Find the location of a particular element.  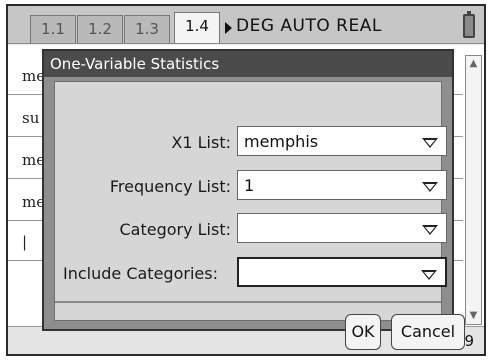

tab-1-4: 1.4 is located at coordinates (197, 27).